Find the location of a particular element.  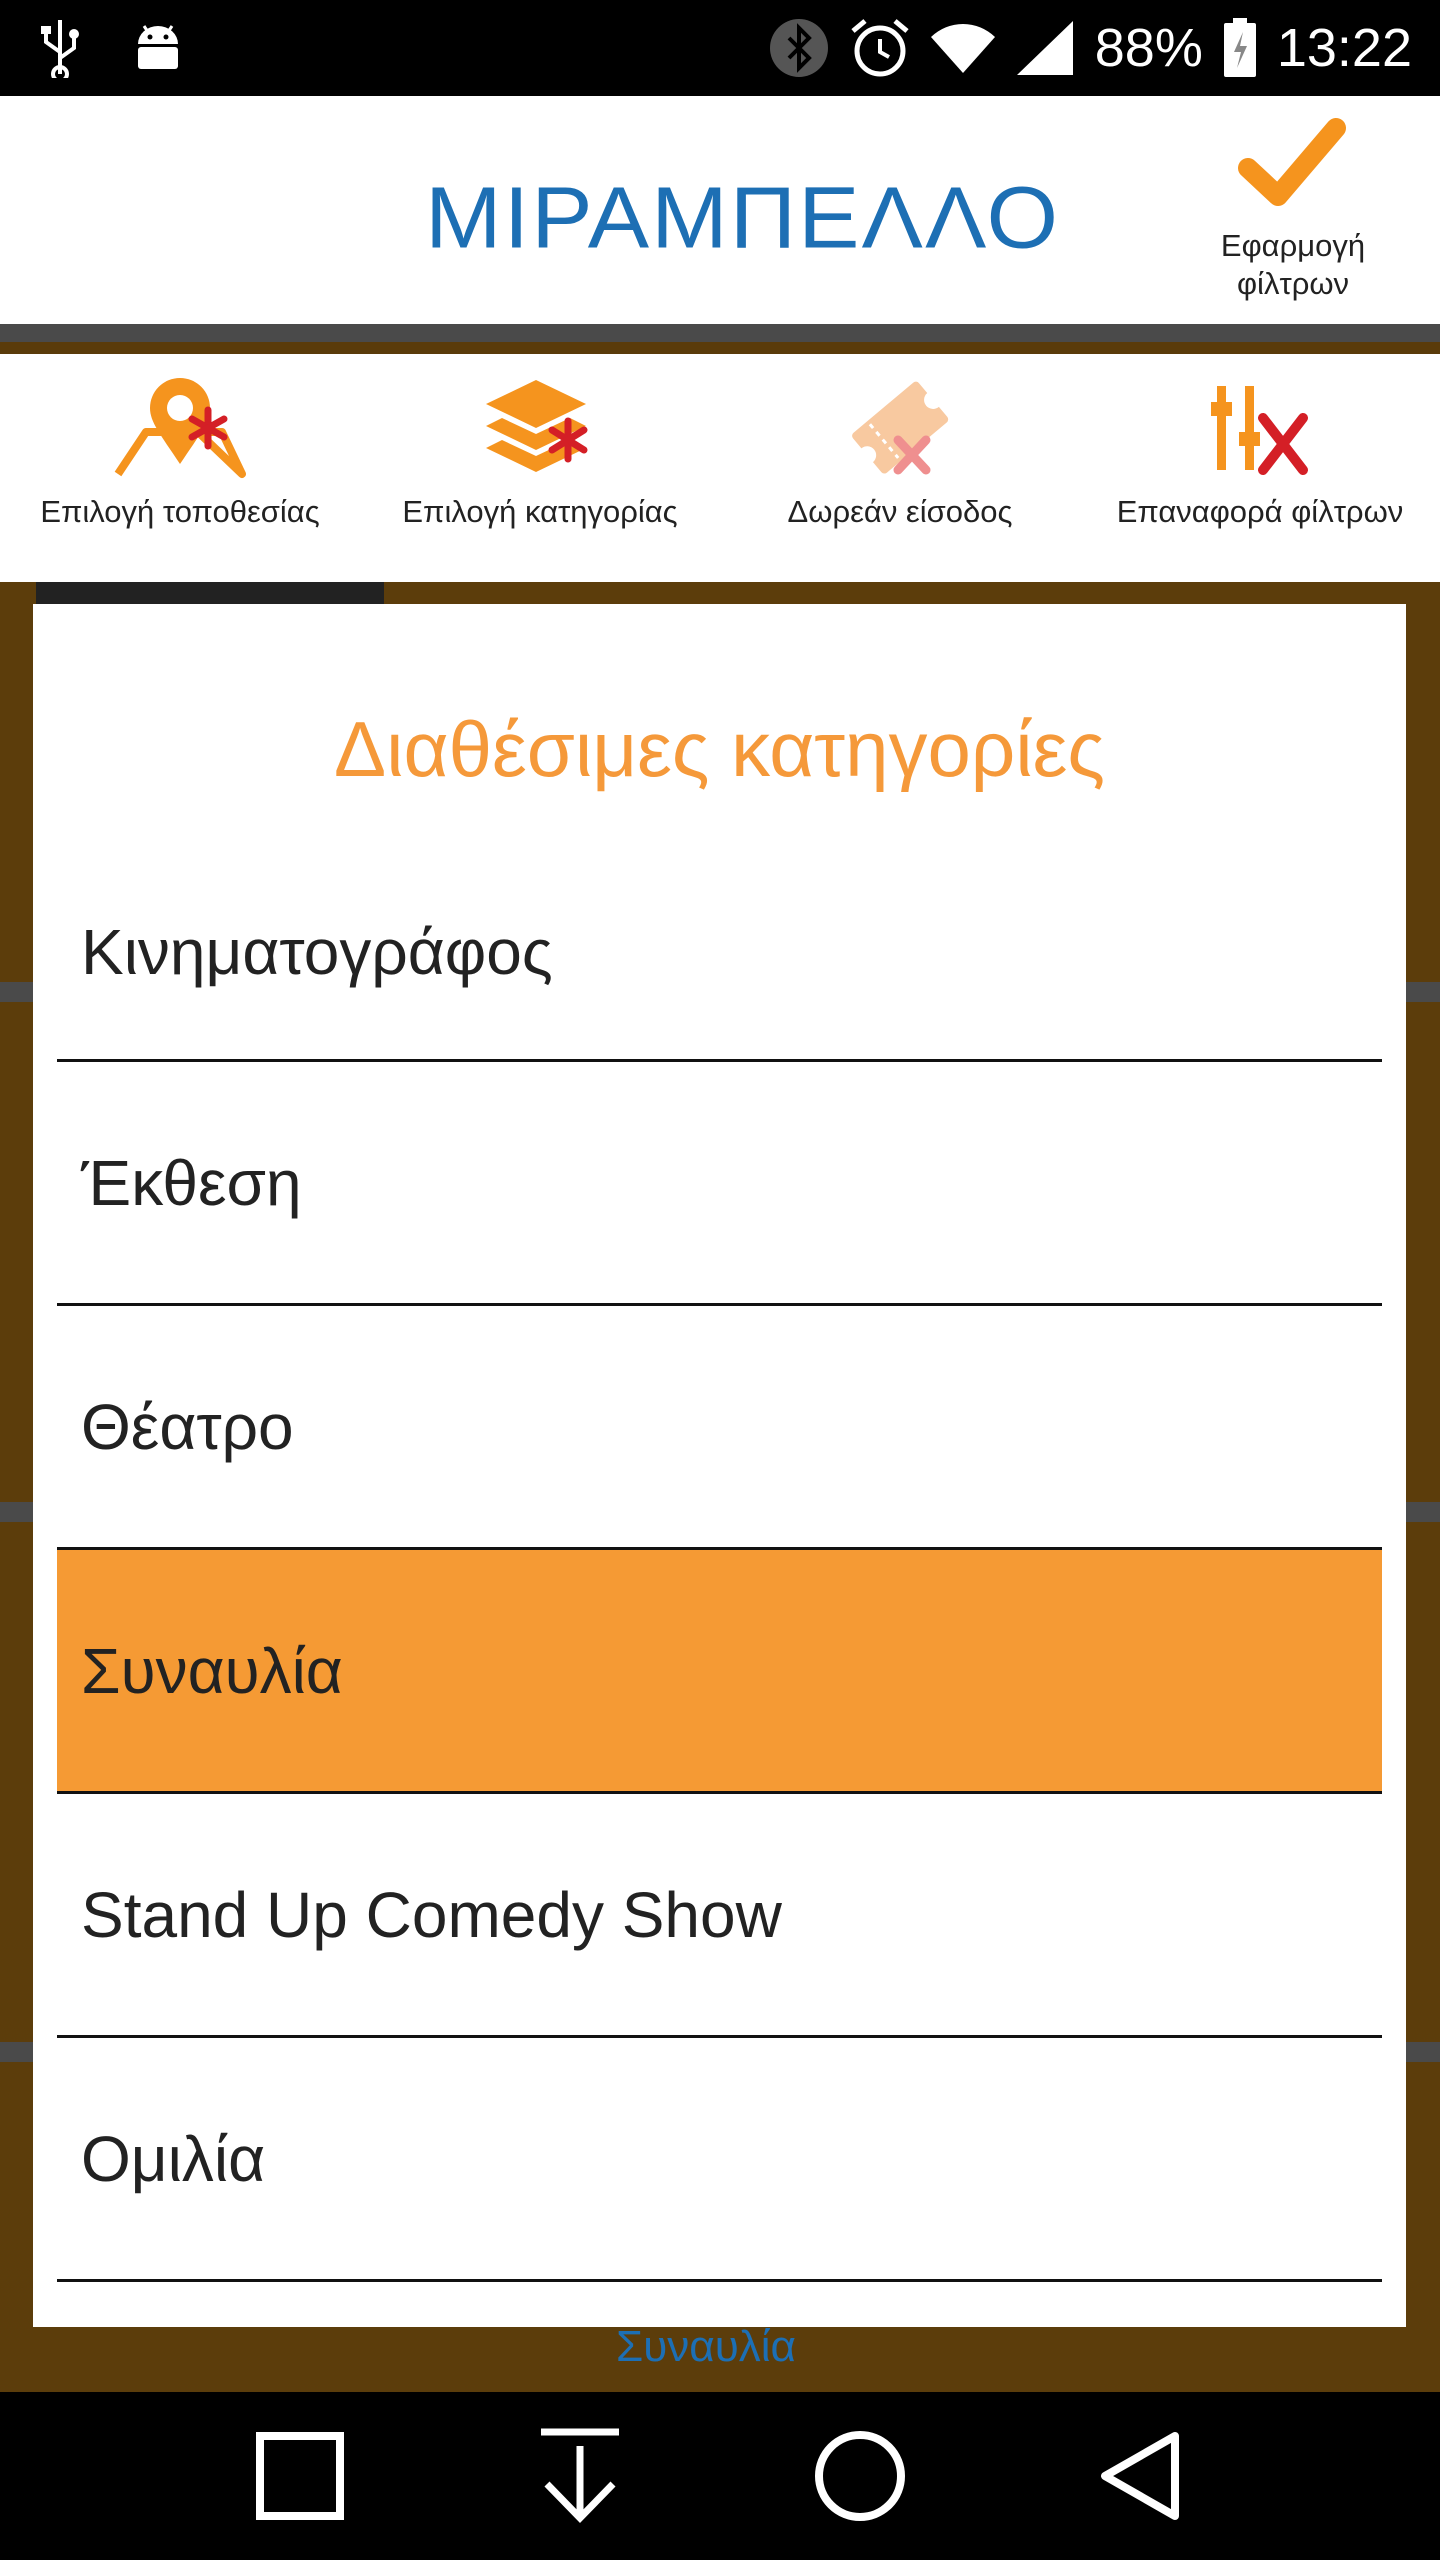

category-item-standup-comedy: Stand Up Comedy Show is located at coordinates (719, 1916).